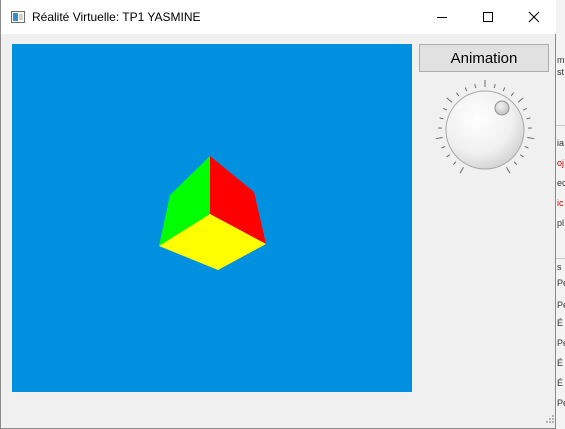  Describe the element at coordinates (561, 72) in the screenshot. I see `background-text: st` at that location.